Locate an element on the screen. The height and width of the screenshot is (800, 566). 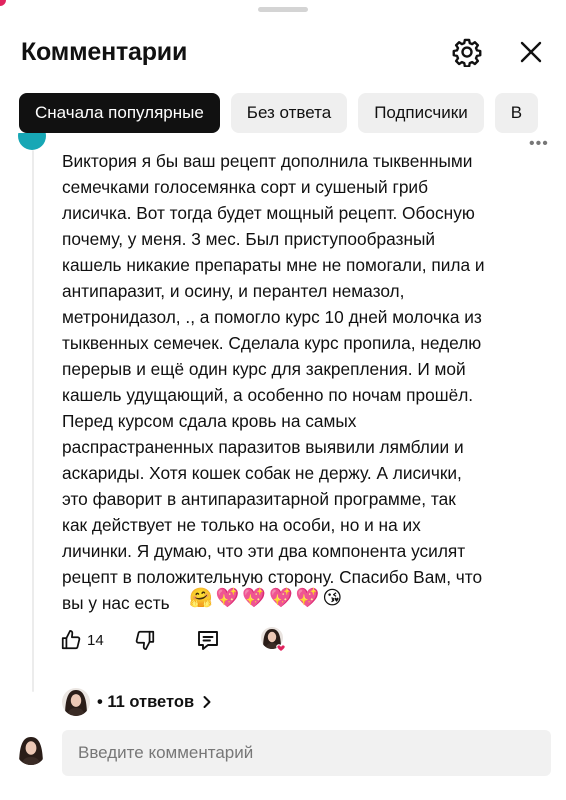
dislike-button is located at coordinates (145, 640).